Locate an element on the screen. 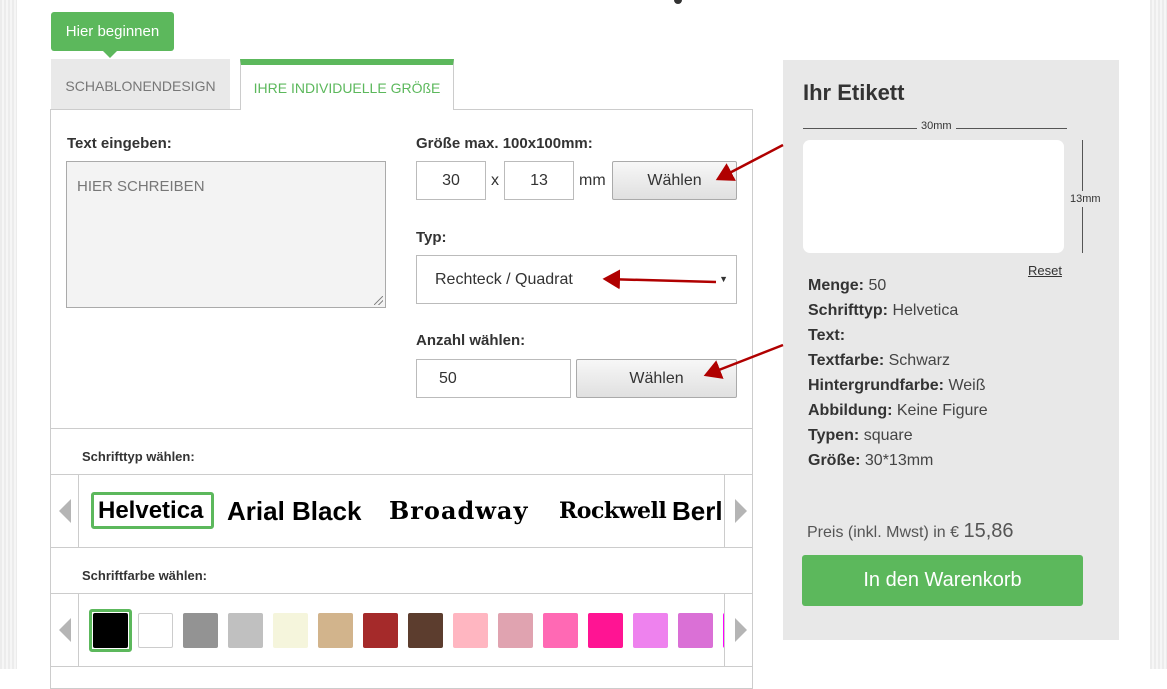 Image resolution: width=1167 pixels, height=689 pixels. price-label: Preis (inkl. Mwst) in € is located at coordinates (883, 532).